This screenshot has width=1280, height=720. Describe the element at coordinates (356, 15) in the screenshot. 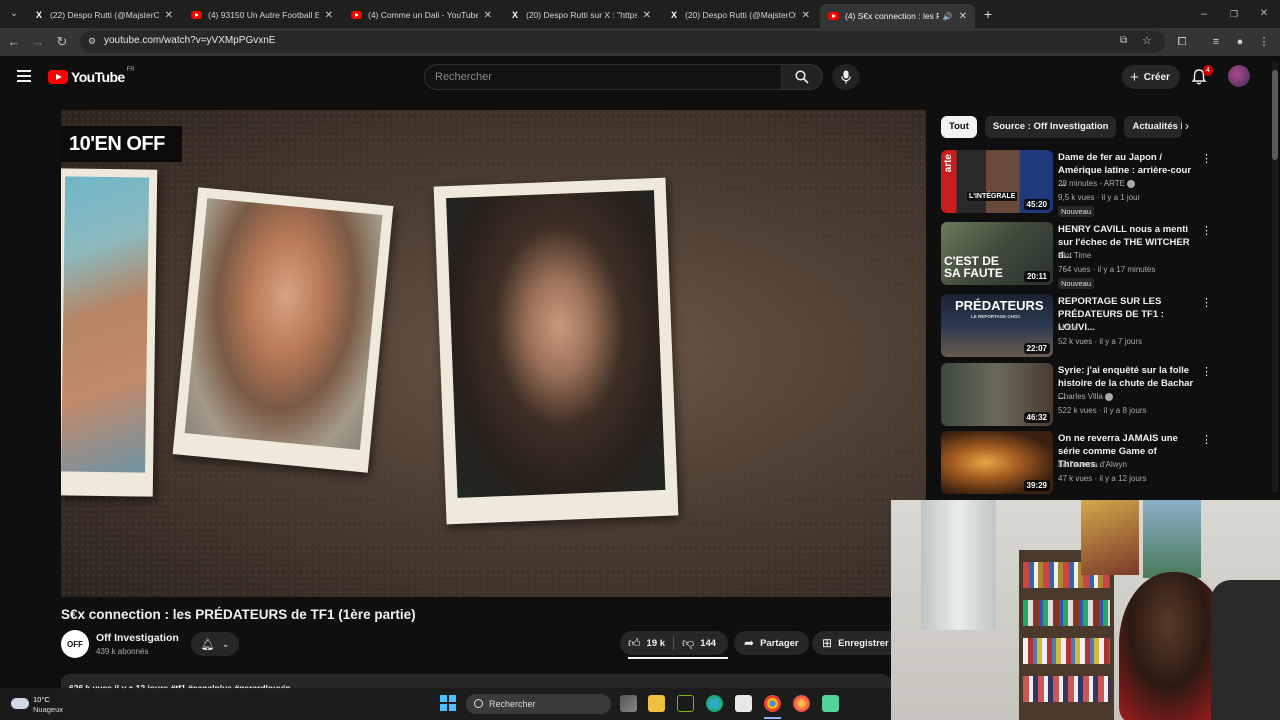

I see `youtube-icon` at that location.